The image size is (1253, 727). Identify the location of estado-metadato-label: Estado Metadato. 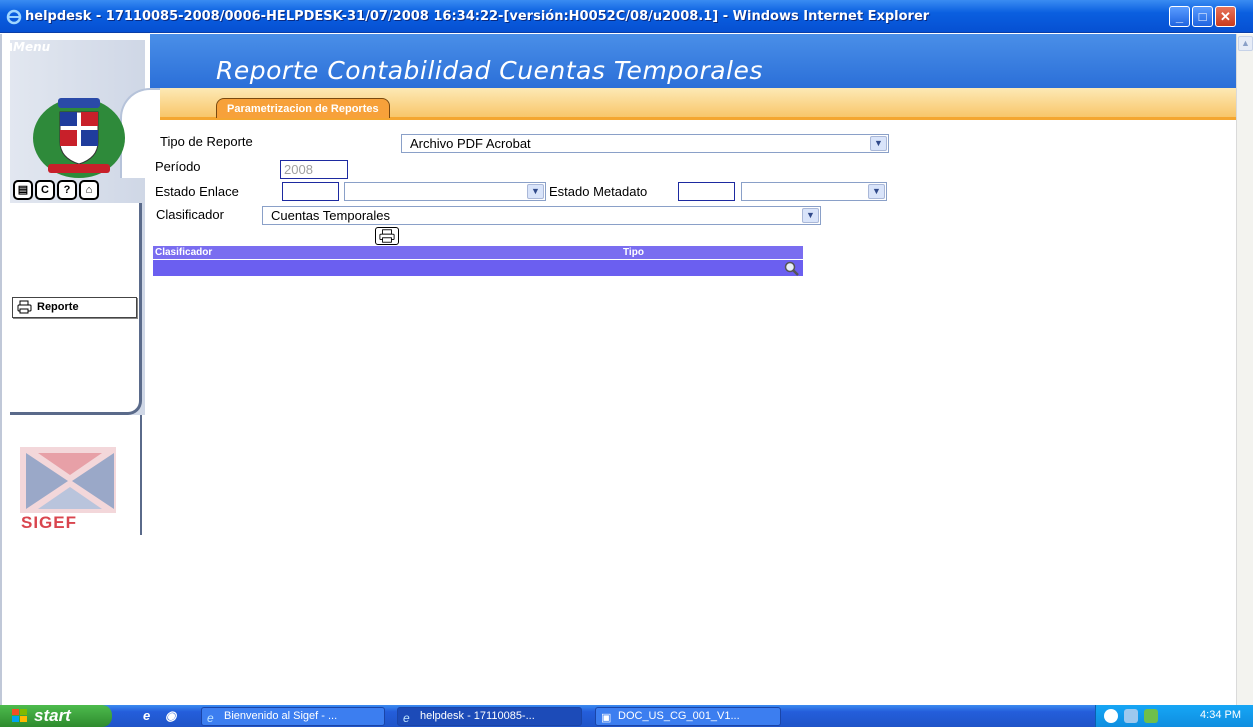
(598, 191).